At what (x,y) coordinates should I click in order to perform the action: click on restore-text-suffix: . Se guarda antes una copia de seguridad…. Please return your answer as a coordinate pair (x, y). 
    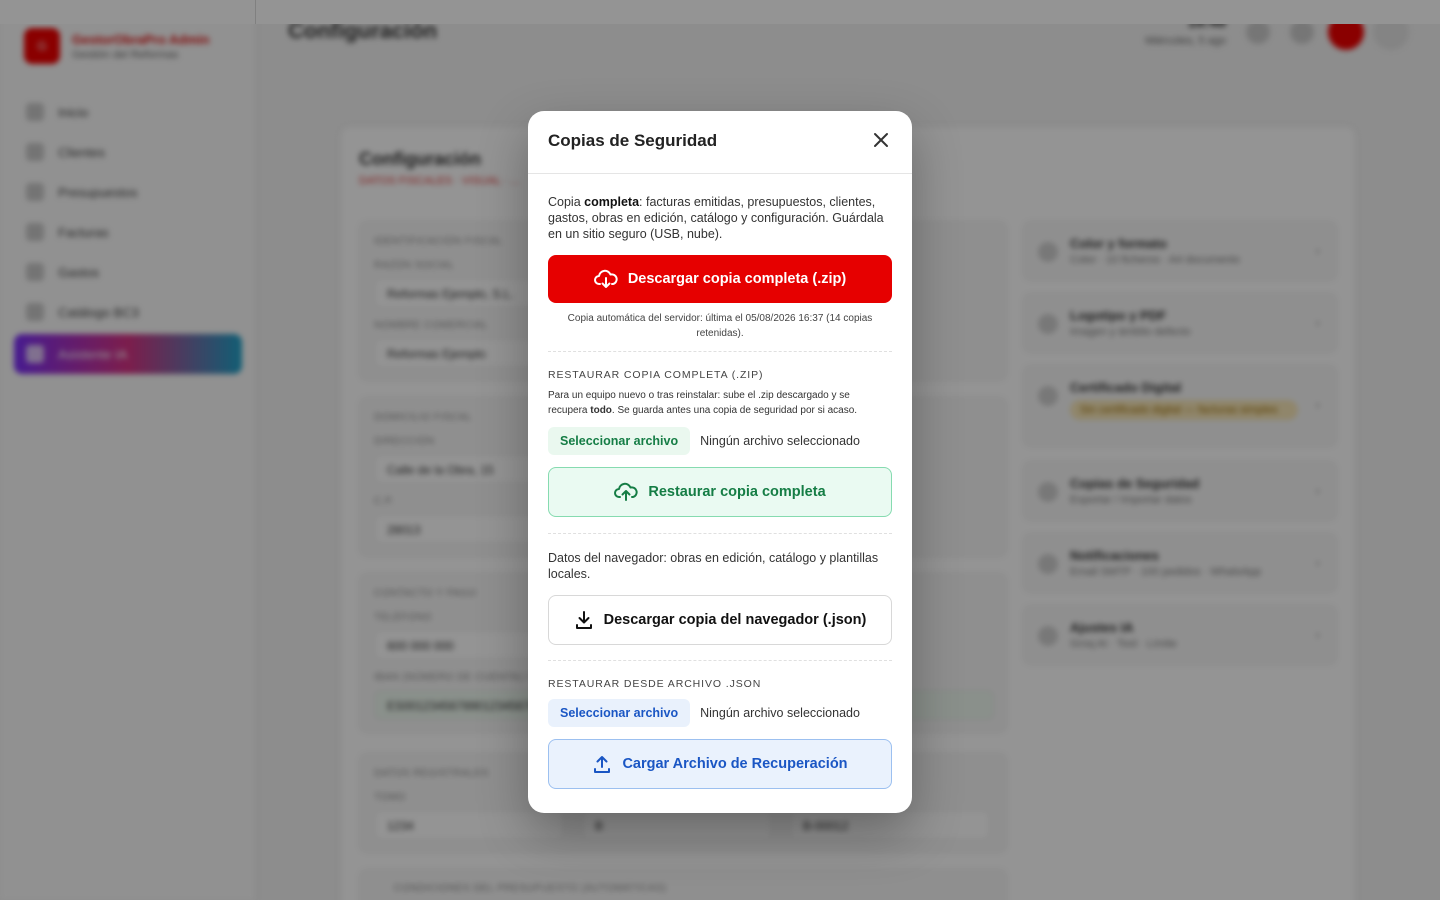
    Looking at the image, I should click on (734, 410).